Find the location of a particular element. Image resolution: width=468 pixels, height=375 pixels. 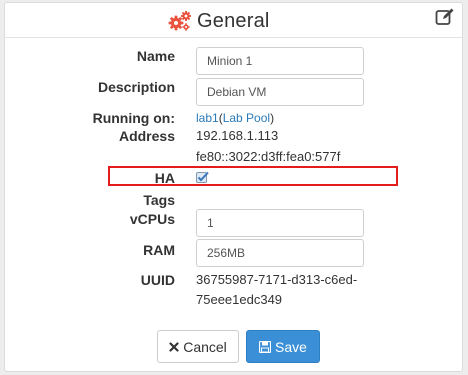

tags-label: Tags is located at coordinates (159, 200).